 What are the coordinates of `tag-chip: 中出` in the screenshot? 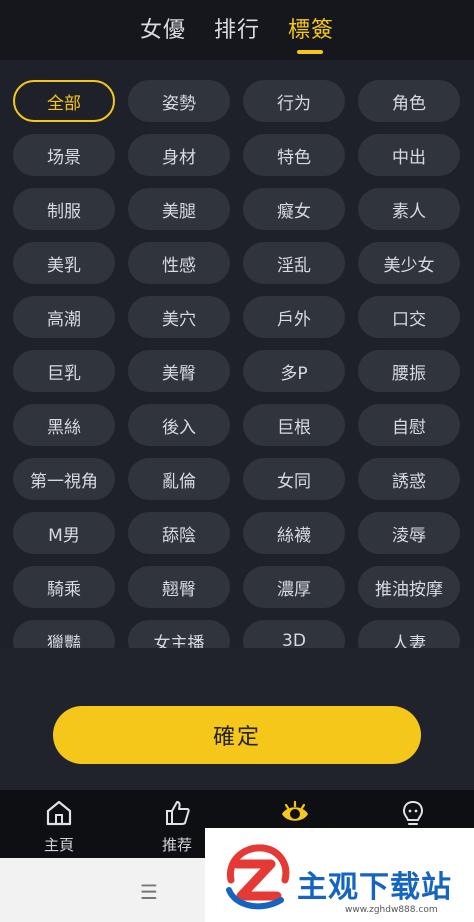 It's located at (409, 155).